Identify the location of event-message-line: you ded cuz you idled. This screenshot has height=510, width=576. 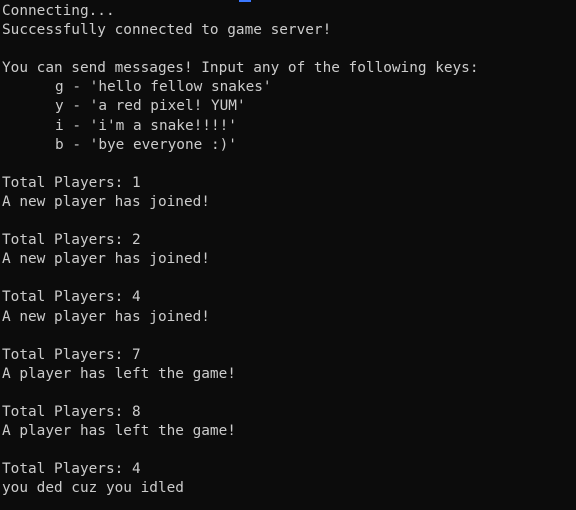
(93, 488).